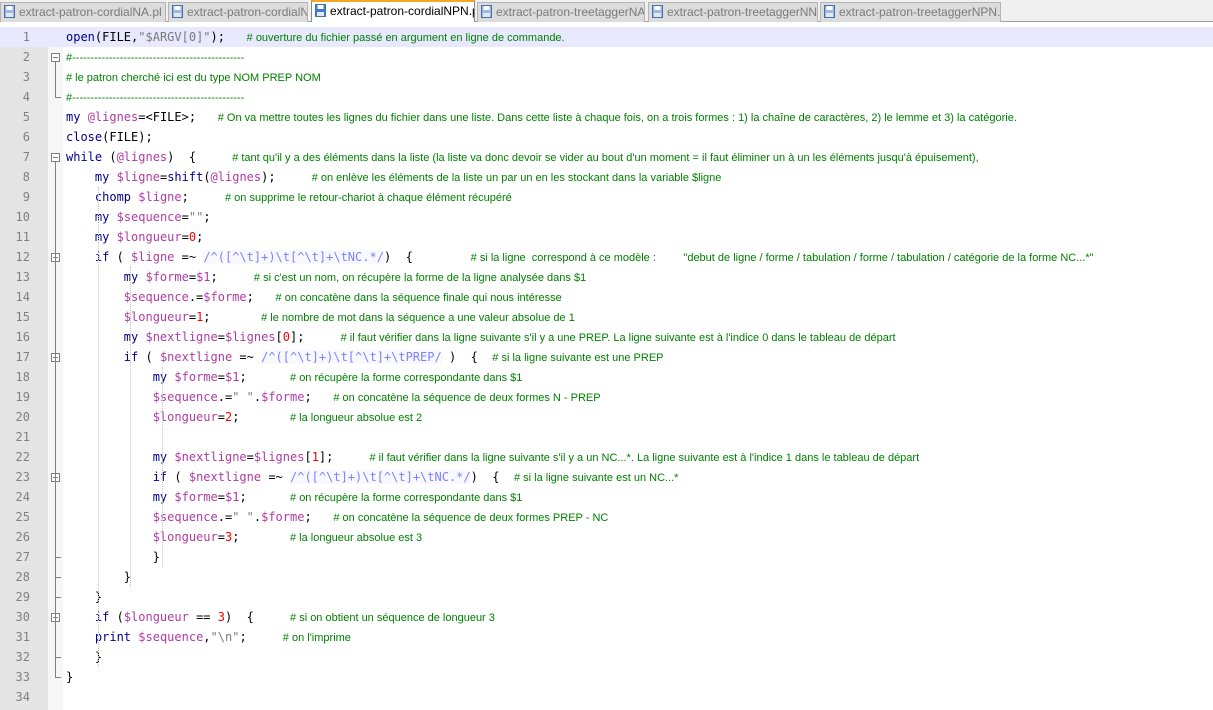  I want to click on token: $lignes, so click(250, 337).